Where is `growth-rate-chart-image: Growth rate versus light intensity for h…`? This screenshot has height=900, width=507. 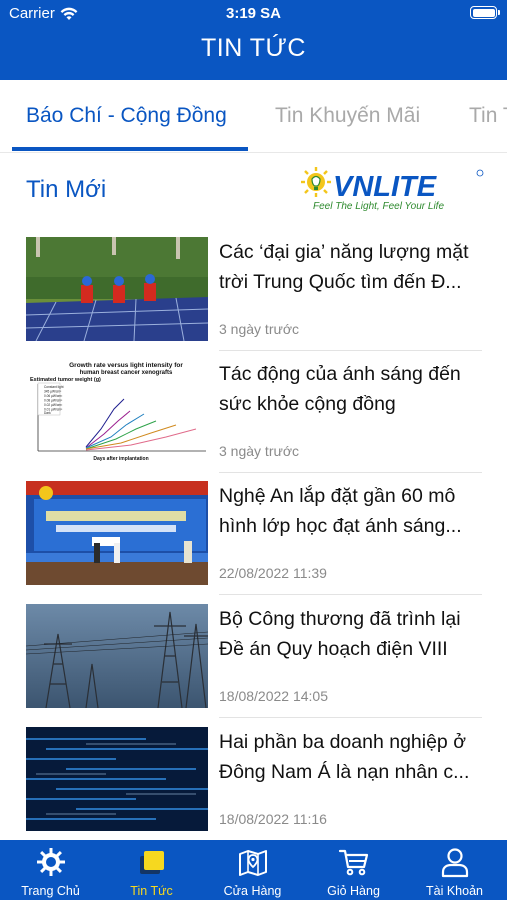
growth-rate-chart-image: Growth rate versus light intensity for h… is located at coordinates (117, 411).